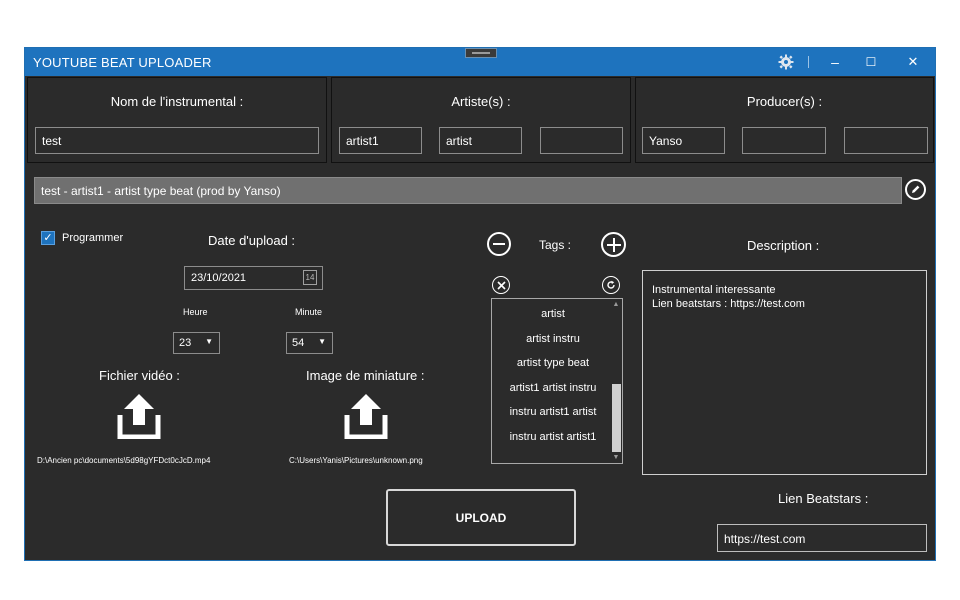 The width and height of the screenshot is (960, 600). I want to click on checkmark-icon: ✓, so click(48, 237).